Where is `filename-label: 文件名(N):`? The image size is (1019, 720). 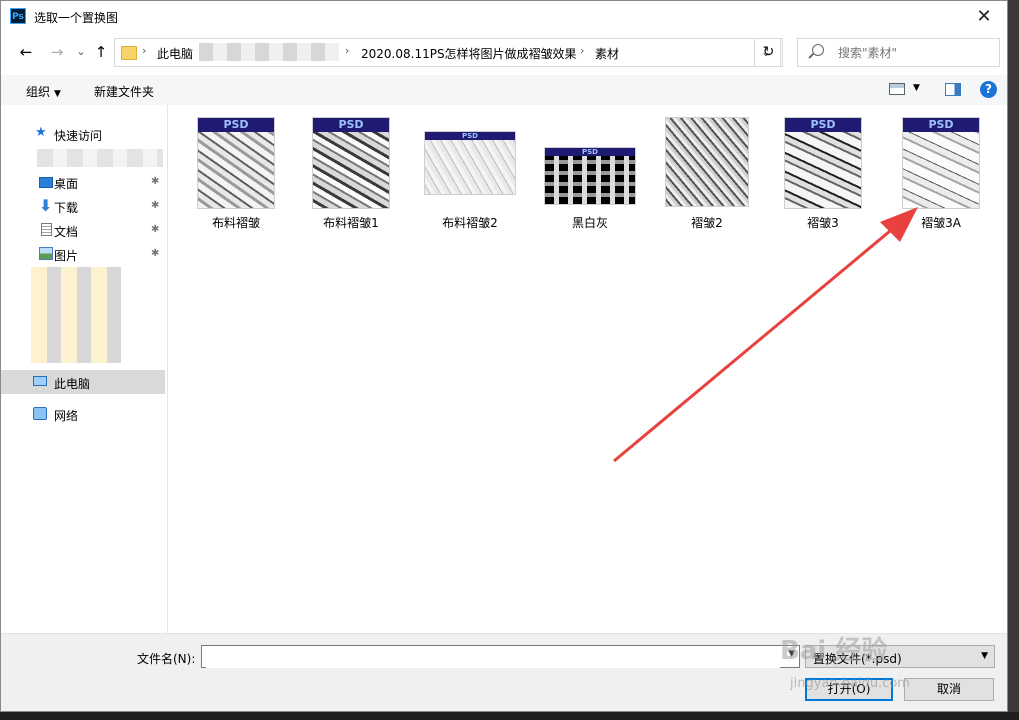
filename-label: 文件名(N): is located at coordinates (166, 659).